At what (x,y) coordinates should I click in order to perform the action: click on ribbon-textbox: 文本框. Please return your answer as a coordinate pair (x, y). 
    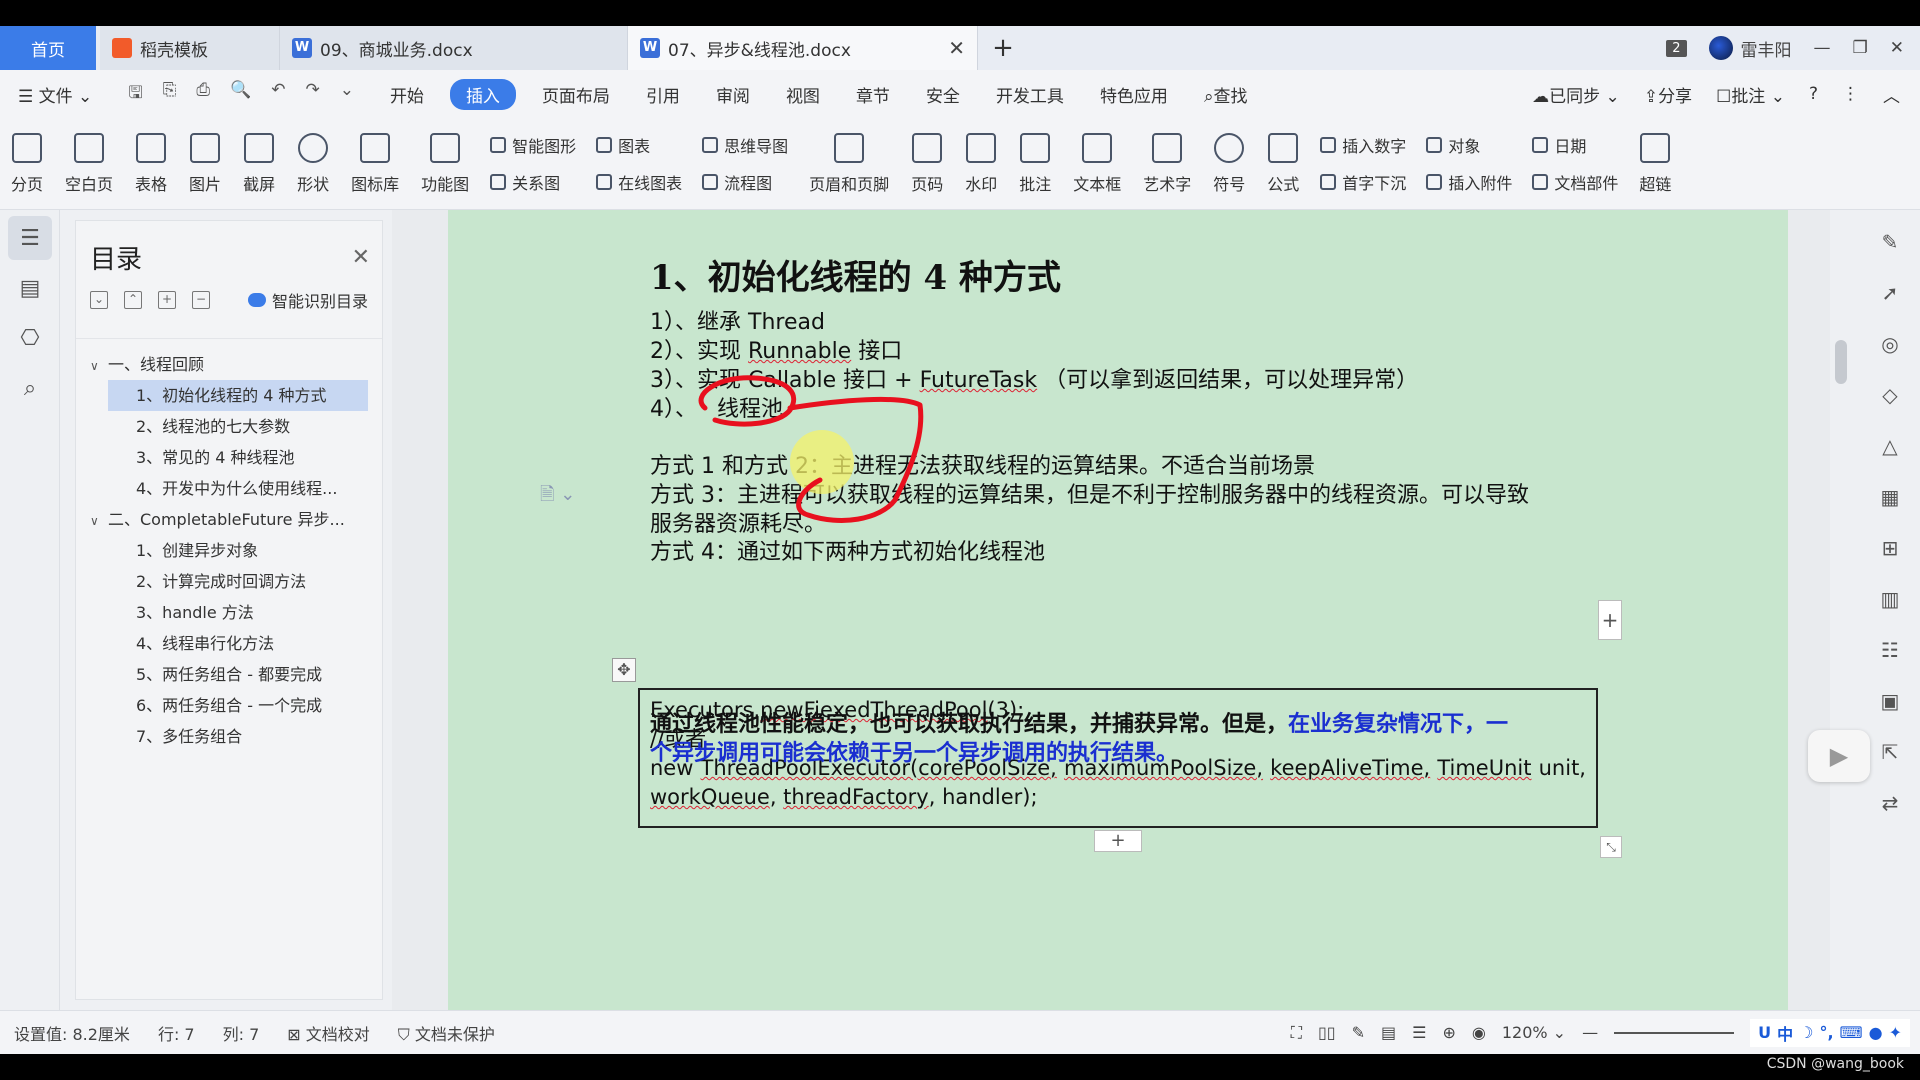
    Looking at the image, I should click on (1097, 164).